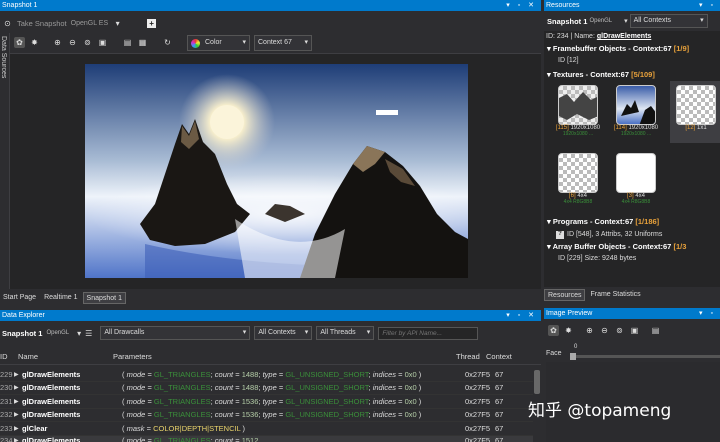 The image size is (720, 442). Describe the element at coordinates (501, 356) in the screenshot. I see `col-context-header: Context` at that location.